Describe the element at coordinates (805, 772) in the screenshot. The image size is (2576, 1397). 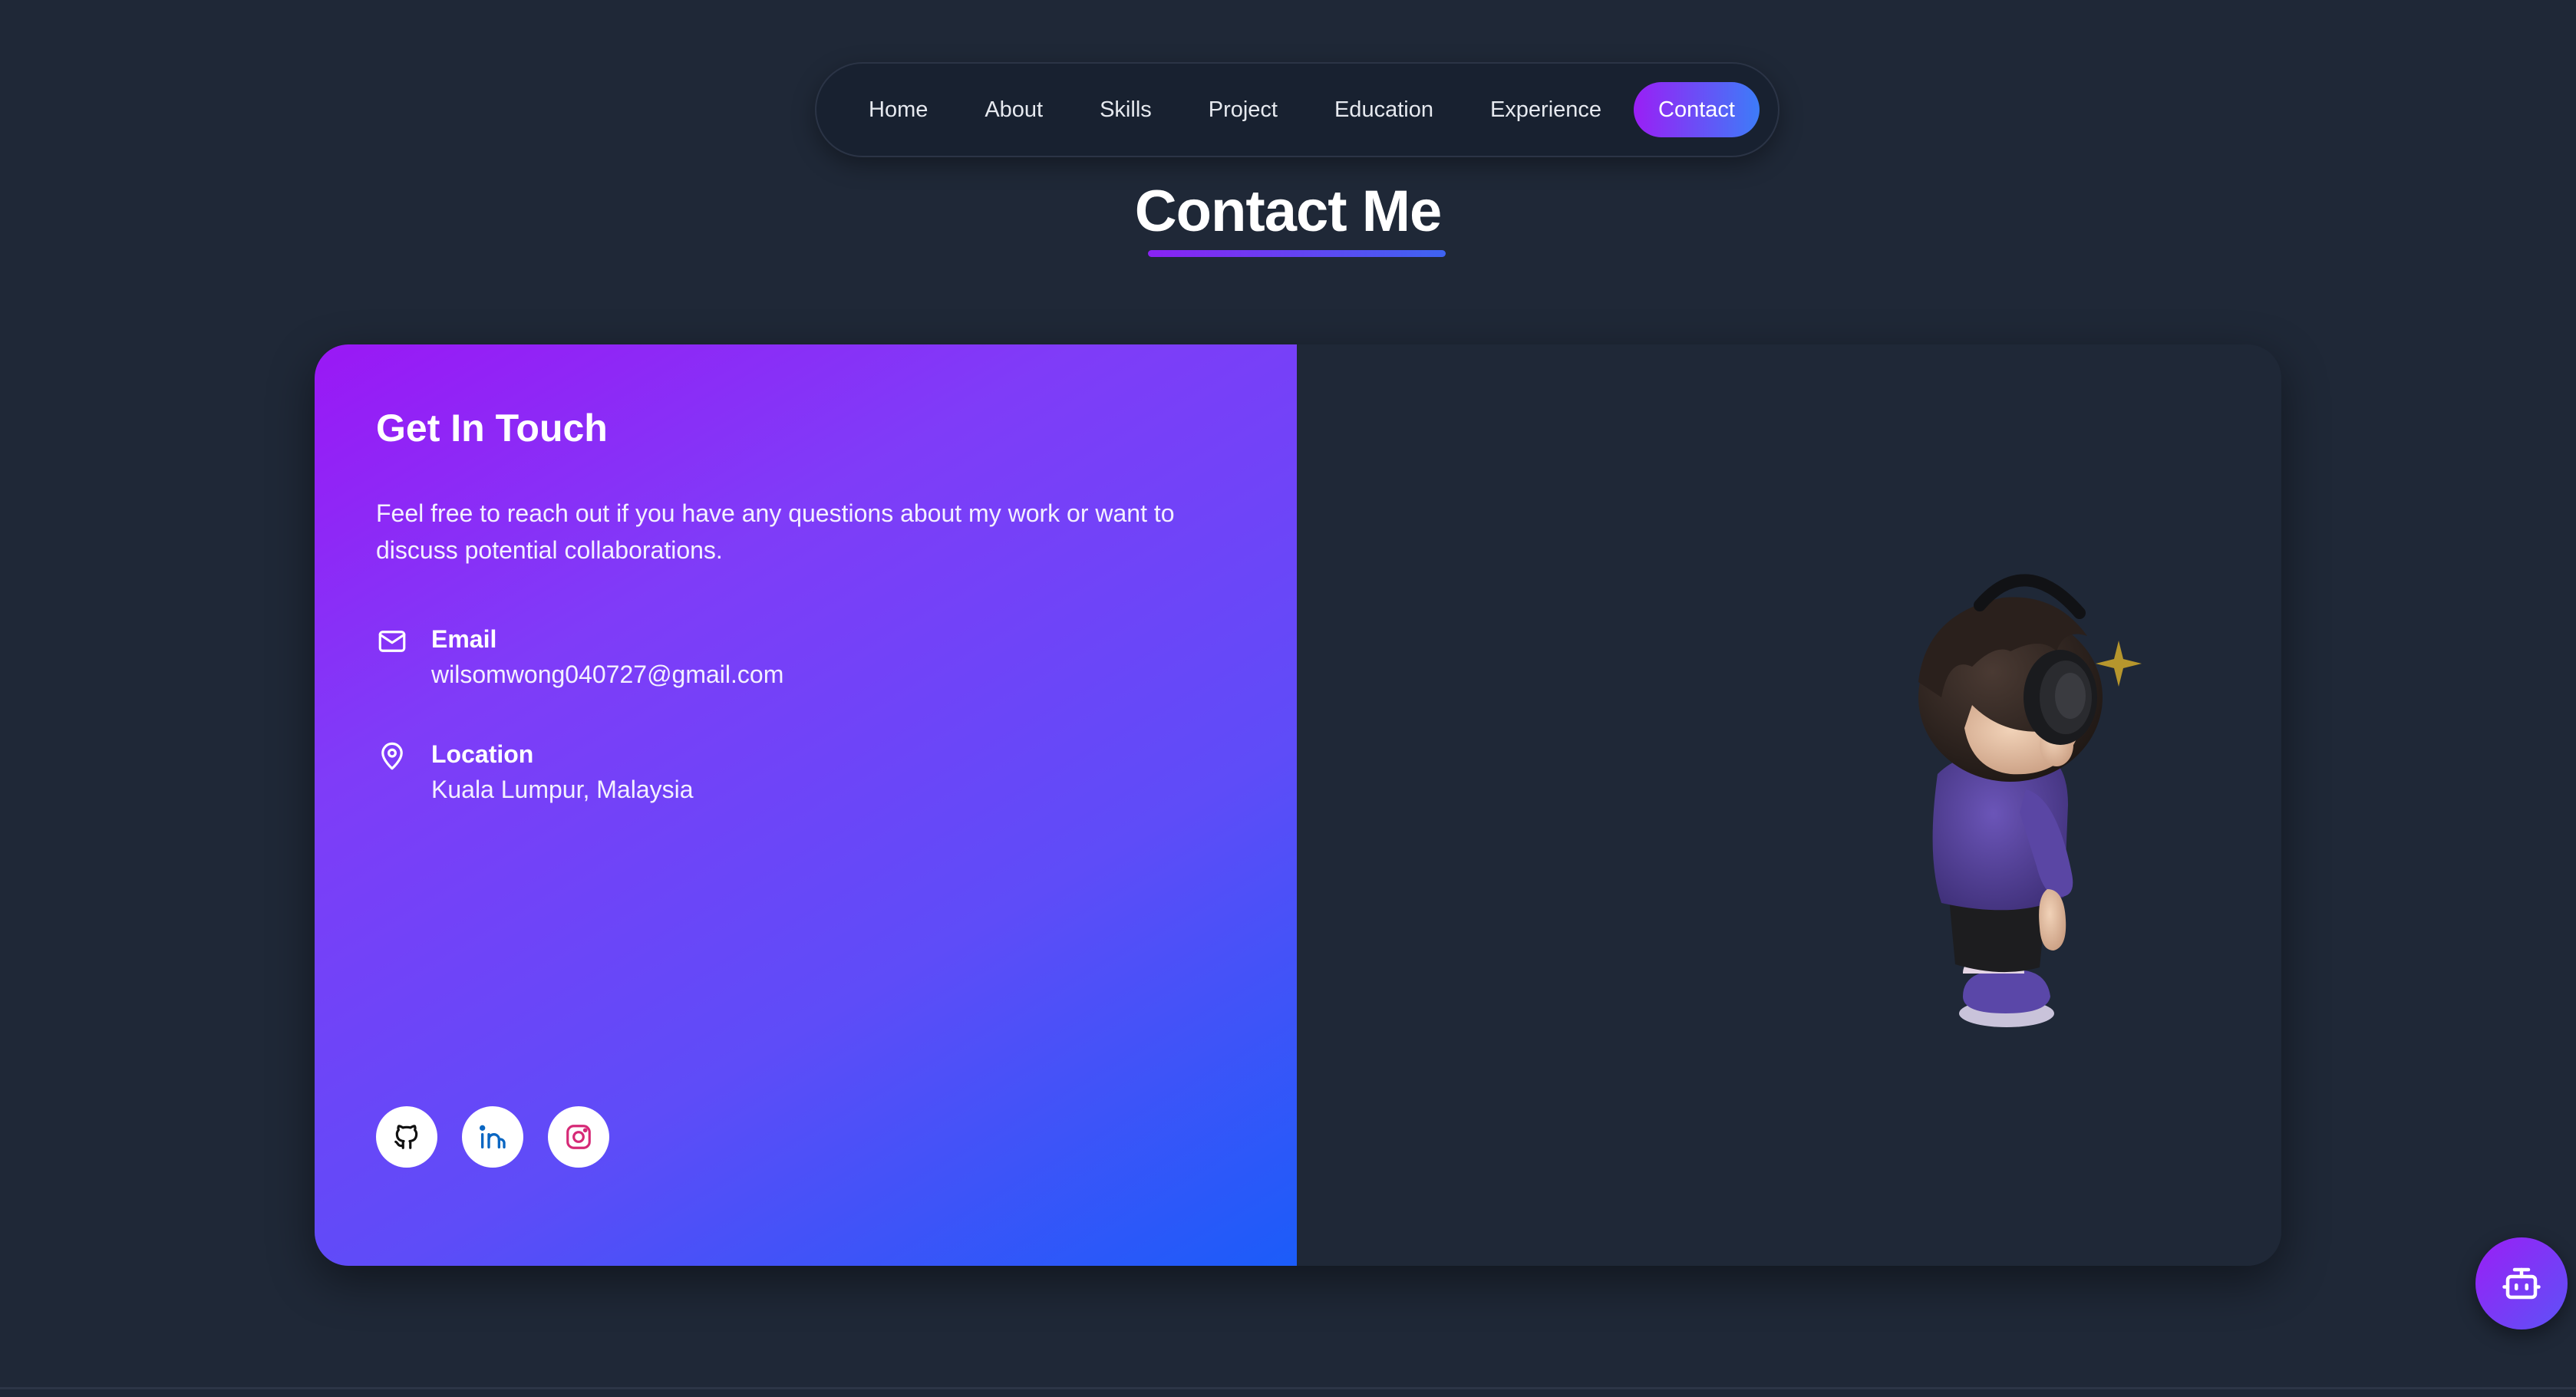
I see `location-row: Location Kuala Lumpur, Malaysia` at that location.